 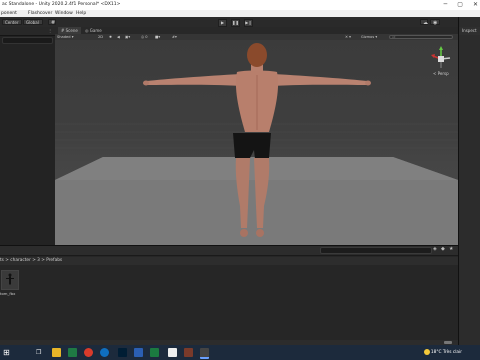 I want to click on icon-size-slider, so click(x=448, y=342).